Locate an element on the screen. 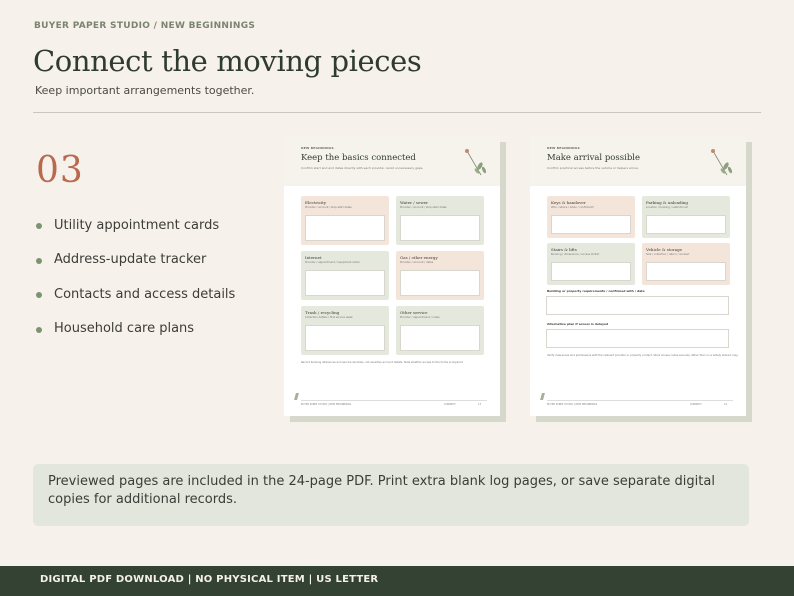 Image resolution: width=794 pixels, height=596 pixels. card-title: Electricity is located at coordinates (315, 202).